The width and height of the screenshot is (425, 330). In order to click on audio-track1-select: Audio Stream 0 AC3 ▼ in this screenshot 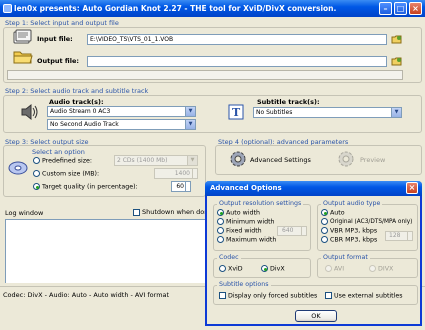, I will do `click(121, 111)`.